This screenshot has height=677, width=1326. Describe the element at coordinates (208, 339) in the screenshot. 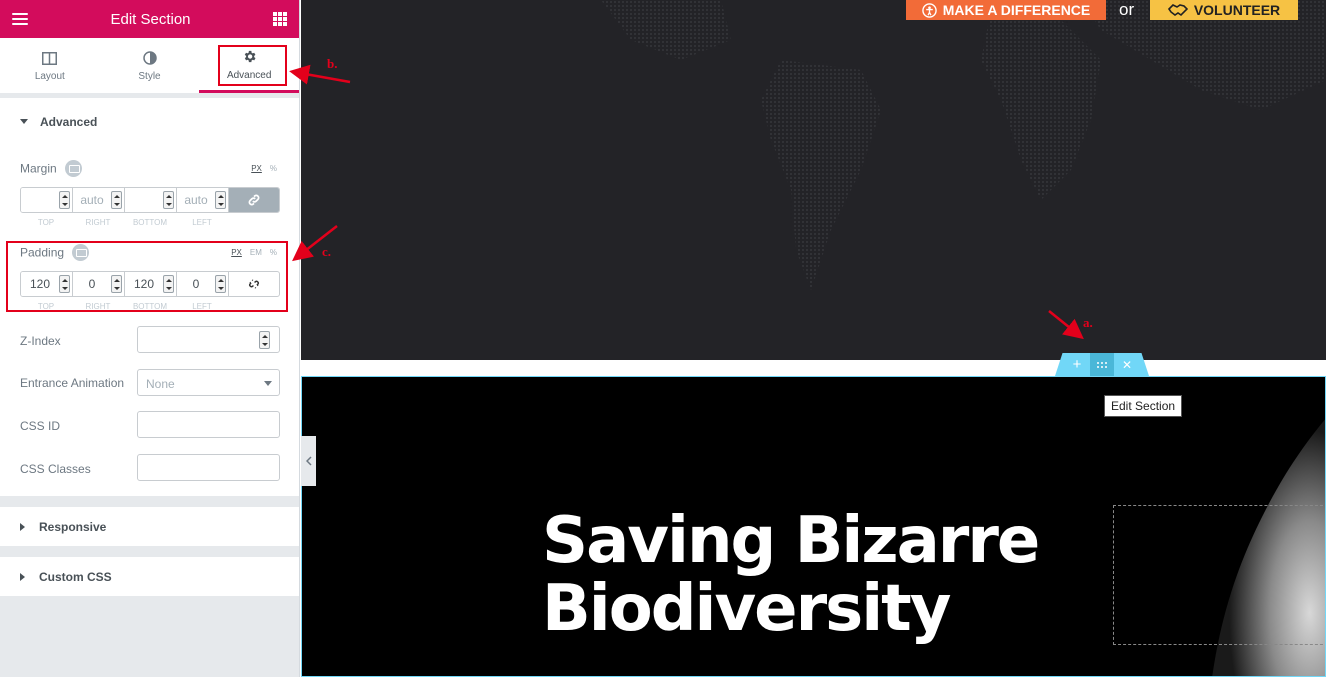

I see `z-index-input` at that location.